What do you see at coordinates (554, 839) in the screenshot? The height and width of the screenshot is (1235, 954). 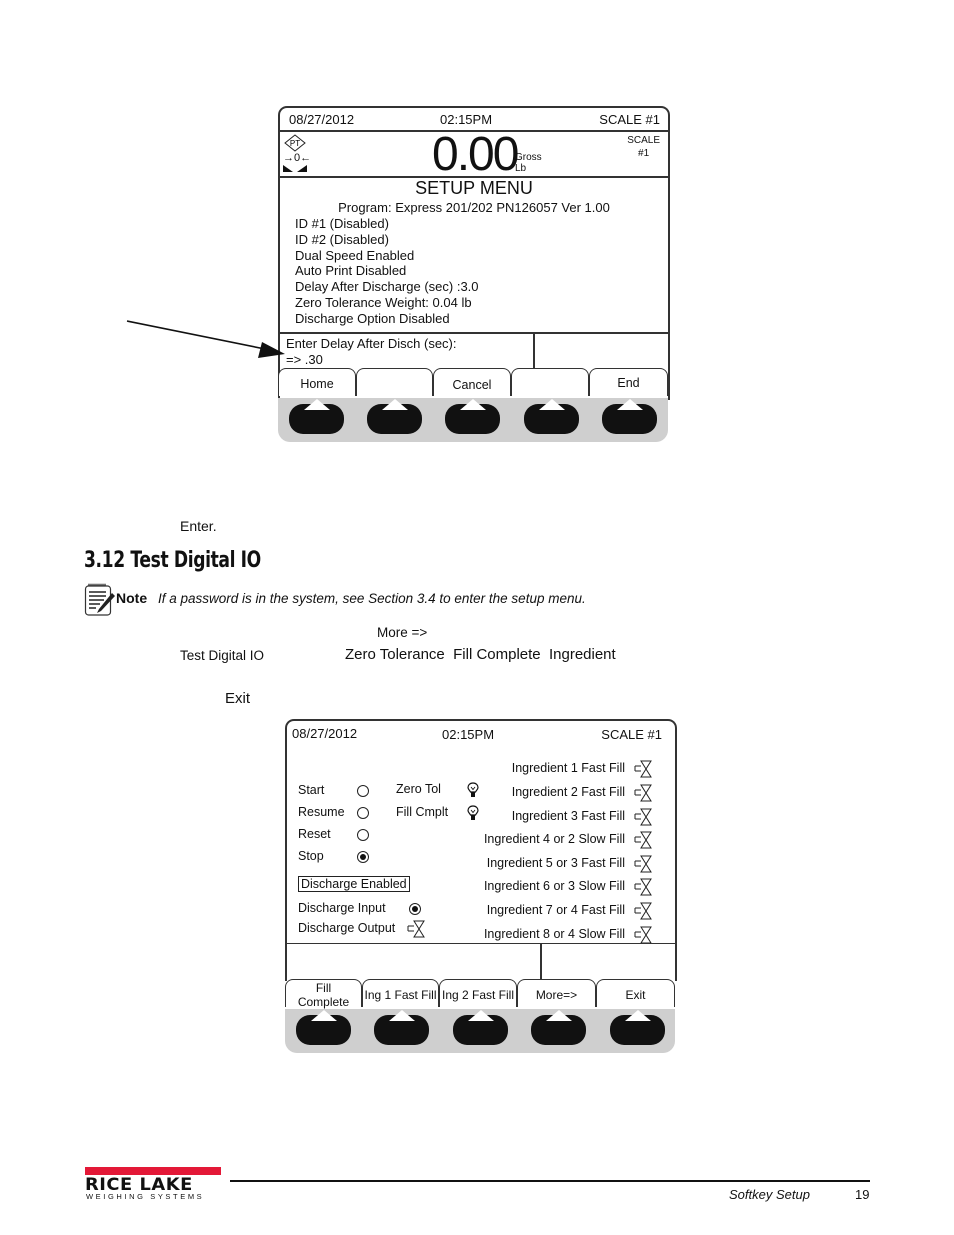 I see `output-label: Ingredient 4 or 2 Slow Fill` at bounding box center [554, 839].